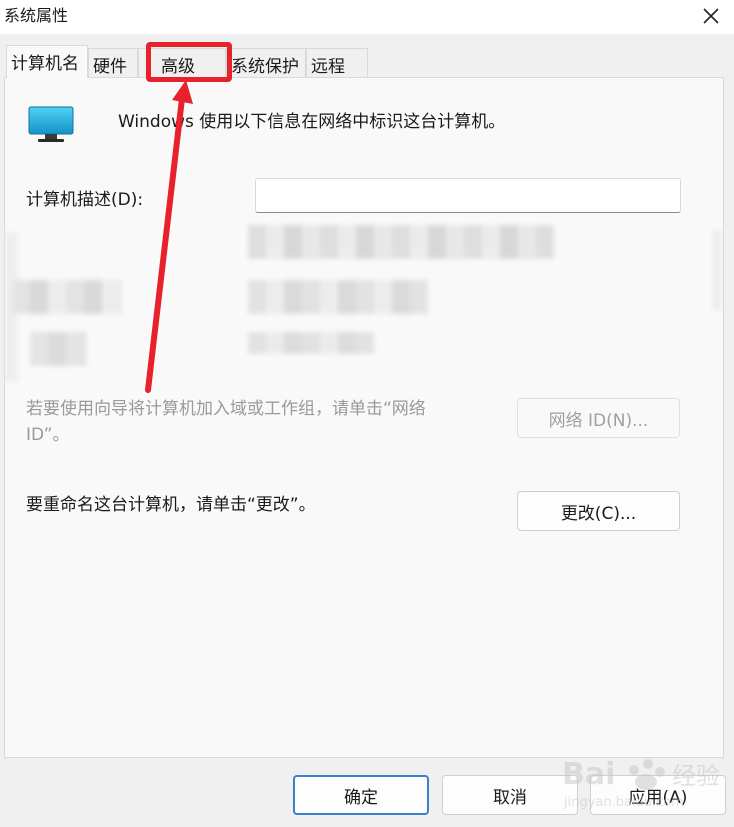  Describe the element at coordinates (468, 195) in the screenshot. I see `description-input` at that location.